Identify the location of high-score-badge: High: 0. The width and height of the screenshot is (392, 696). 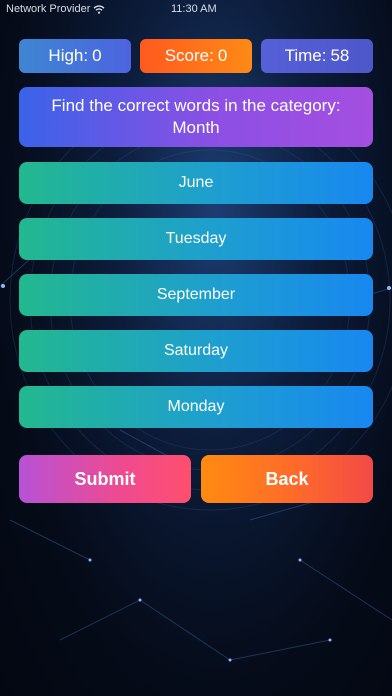
(75, 56).